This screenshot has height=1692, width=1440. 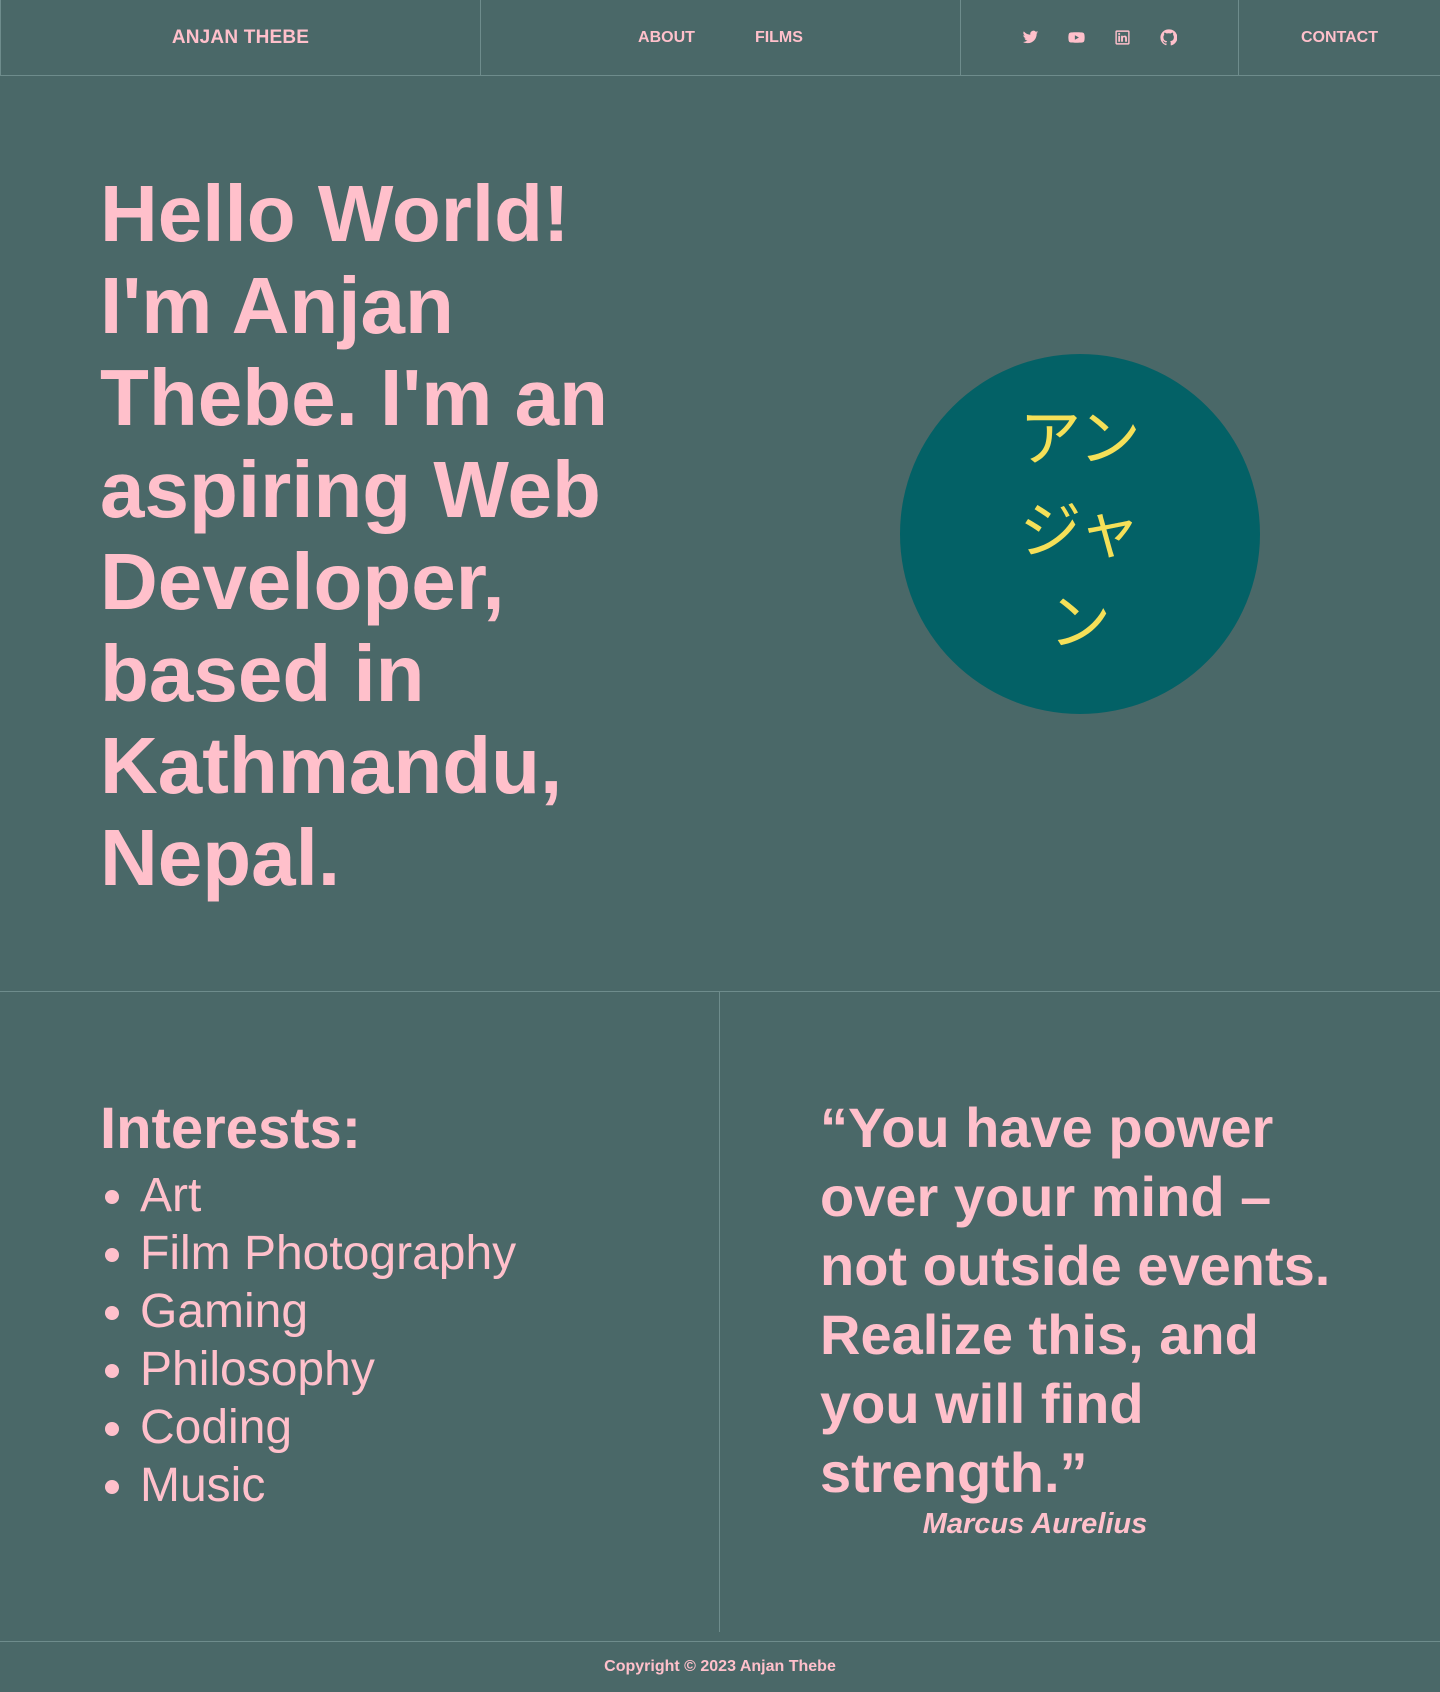 What do you see at coordinates (328, 1370) in the screenshot?
I see `interest-item: Philosophy` at bounding box center [328, 1370].